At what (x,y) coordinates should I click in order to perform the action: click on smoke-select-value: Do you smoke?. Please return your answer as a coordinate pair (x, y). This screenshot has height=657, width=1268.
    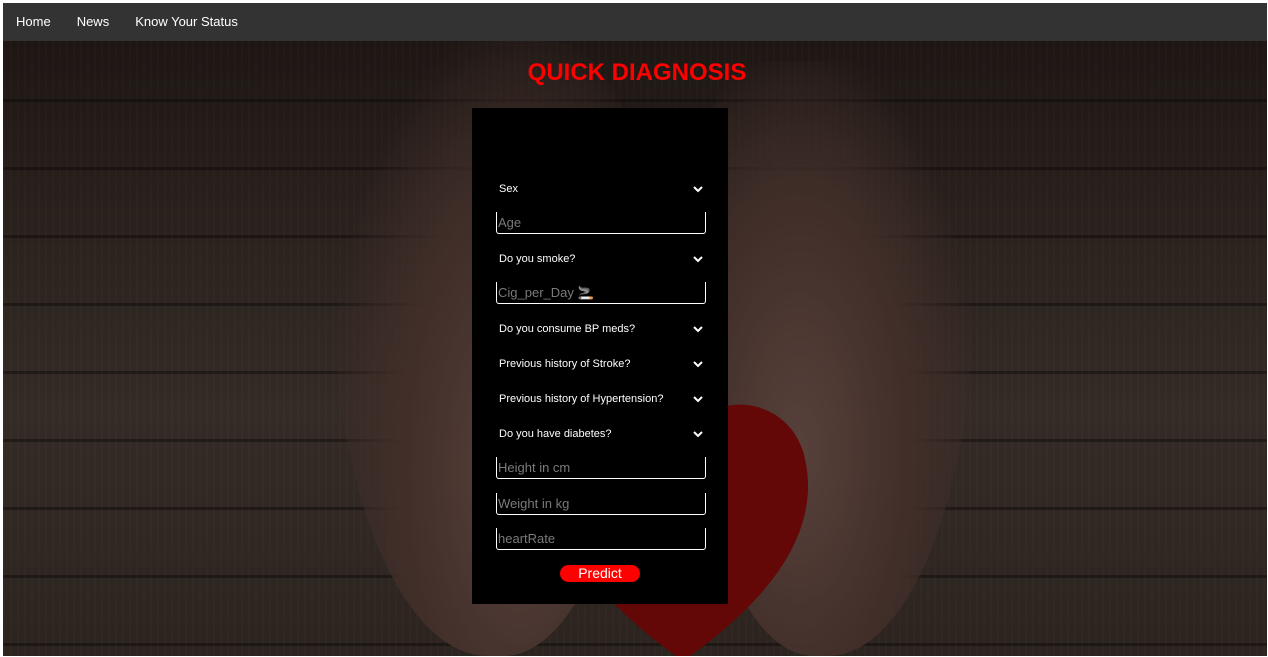
    Looking at the image, I should click on (537, 259).